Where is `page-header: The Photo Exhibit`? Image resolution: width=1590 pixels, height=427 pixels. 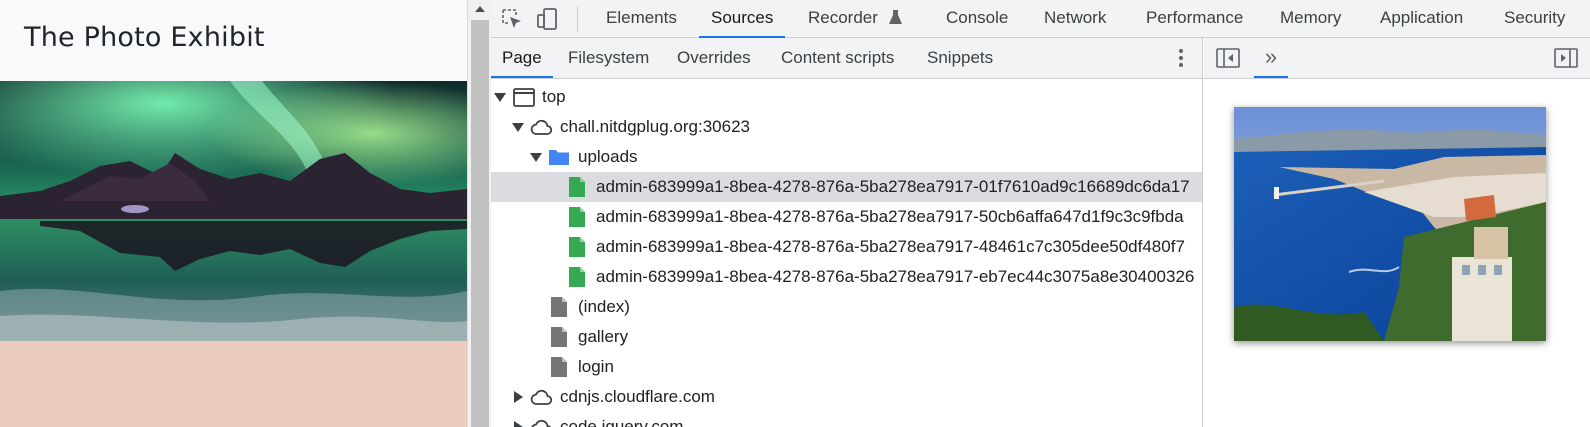
page-header: The Photo Exhibit is located at coordinates (233, 40).